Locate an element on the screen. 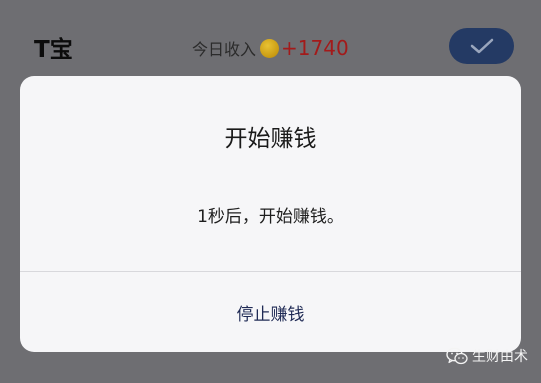  confirm-button is located at coordinates (481, 46).